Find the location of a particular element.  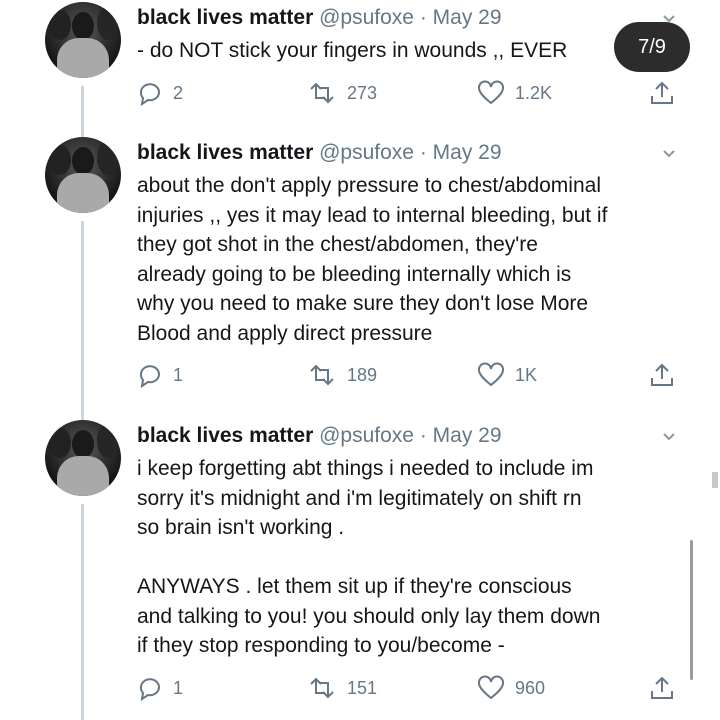

retweet-count: 151 is located at coordinates (362, 687).